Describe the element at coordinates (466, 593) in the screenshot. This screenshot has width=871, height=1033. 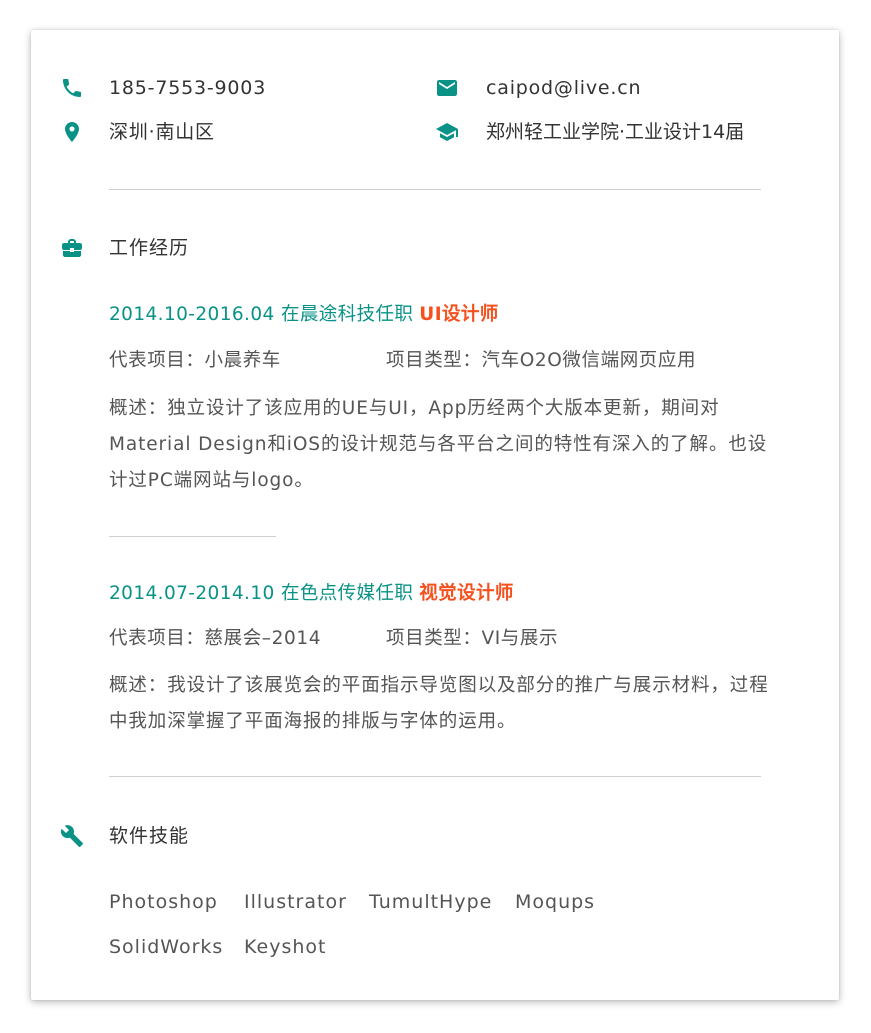
I see `job-role: 视觉设计师` at that location.